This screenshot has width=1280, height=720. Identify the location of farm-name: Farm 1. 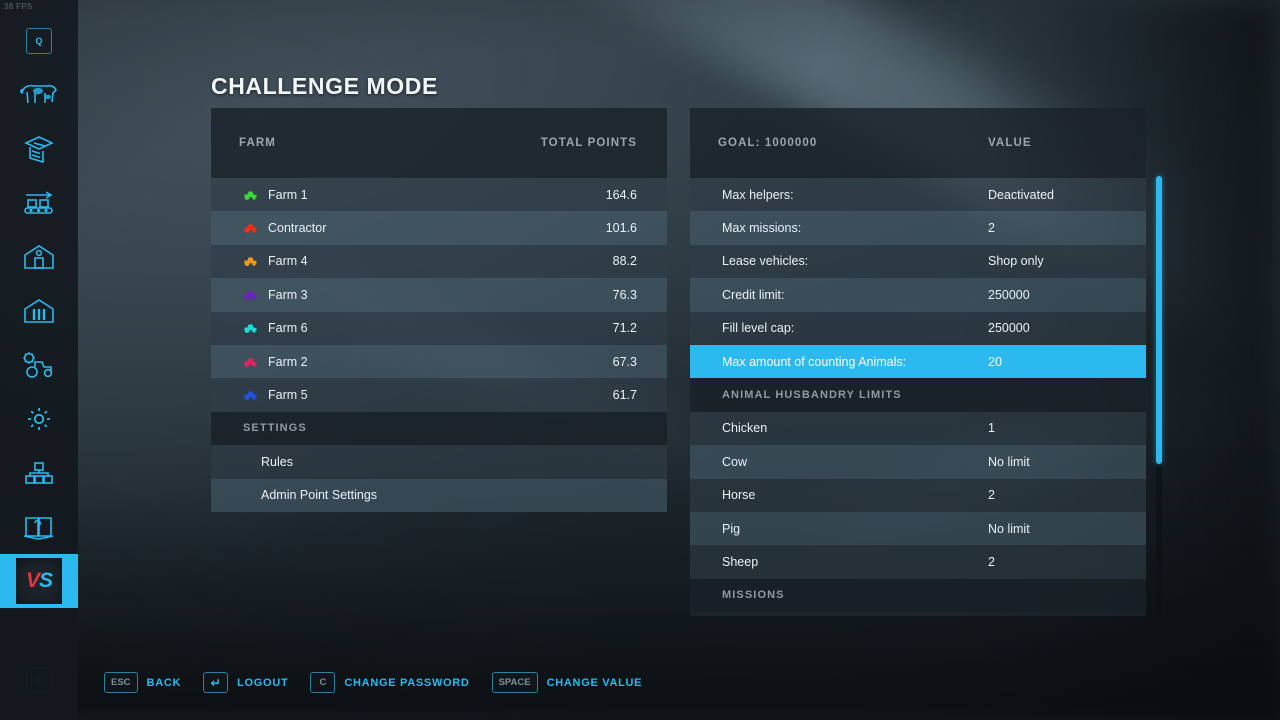
(288, 194).